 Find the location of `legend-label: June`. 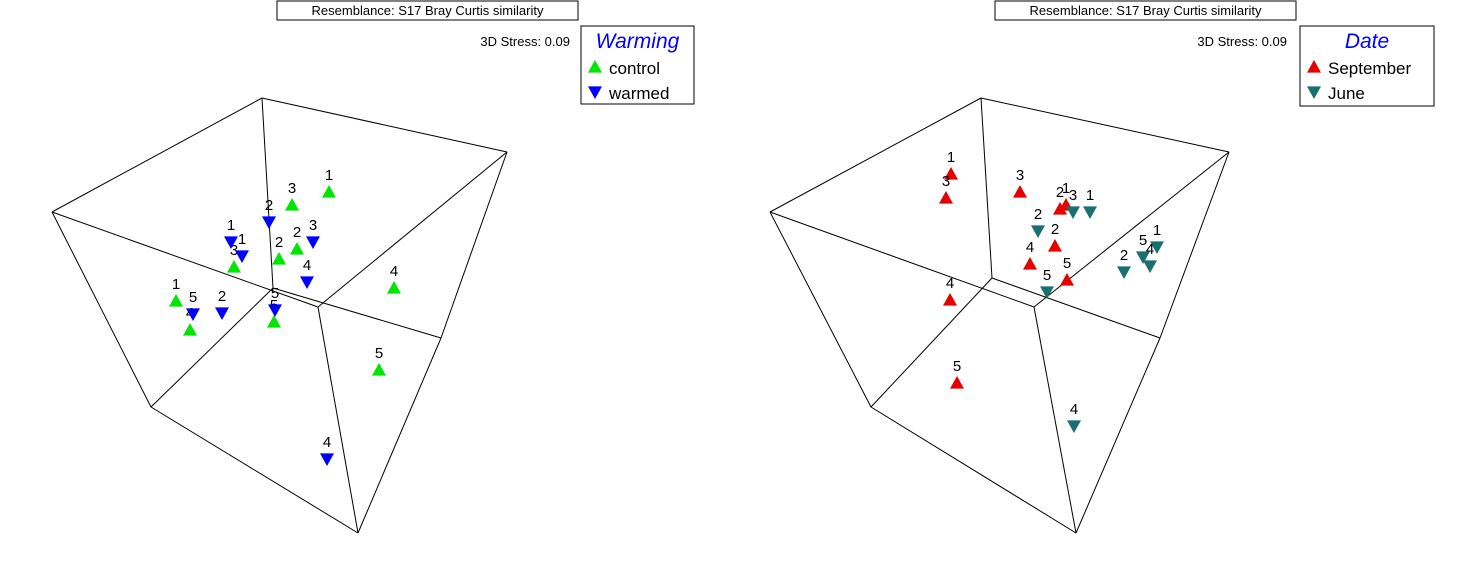

legend-label: June is located at coordinates (1346, 93).